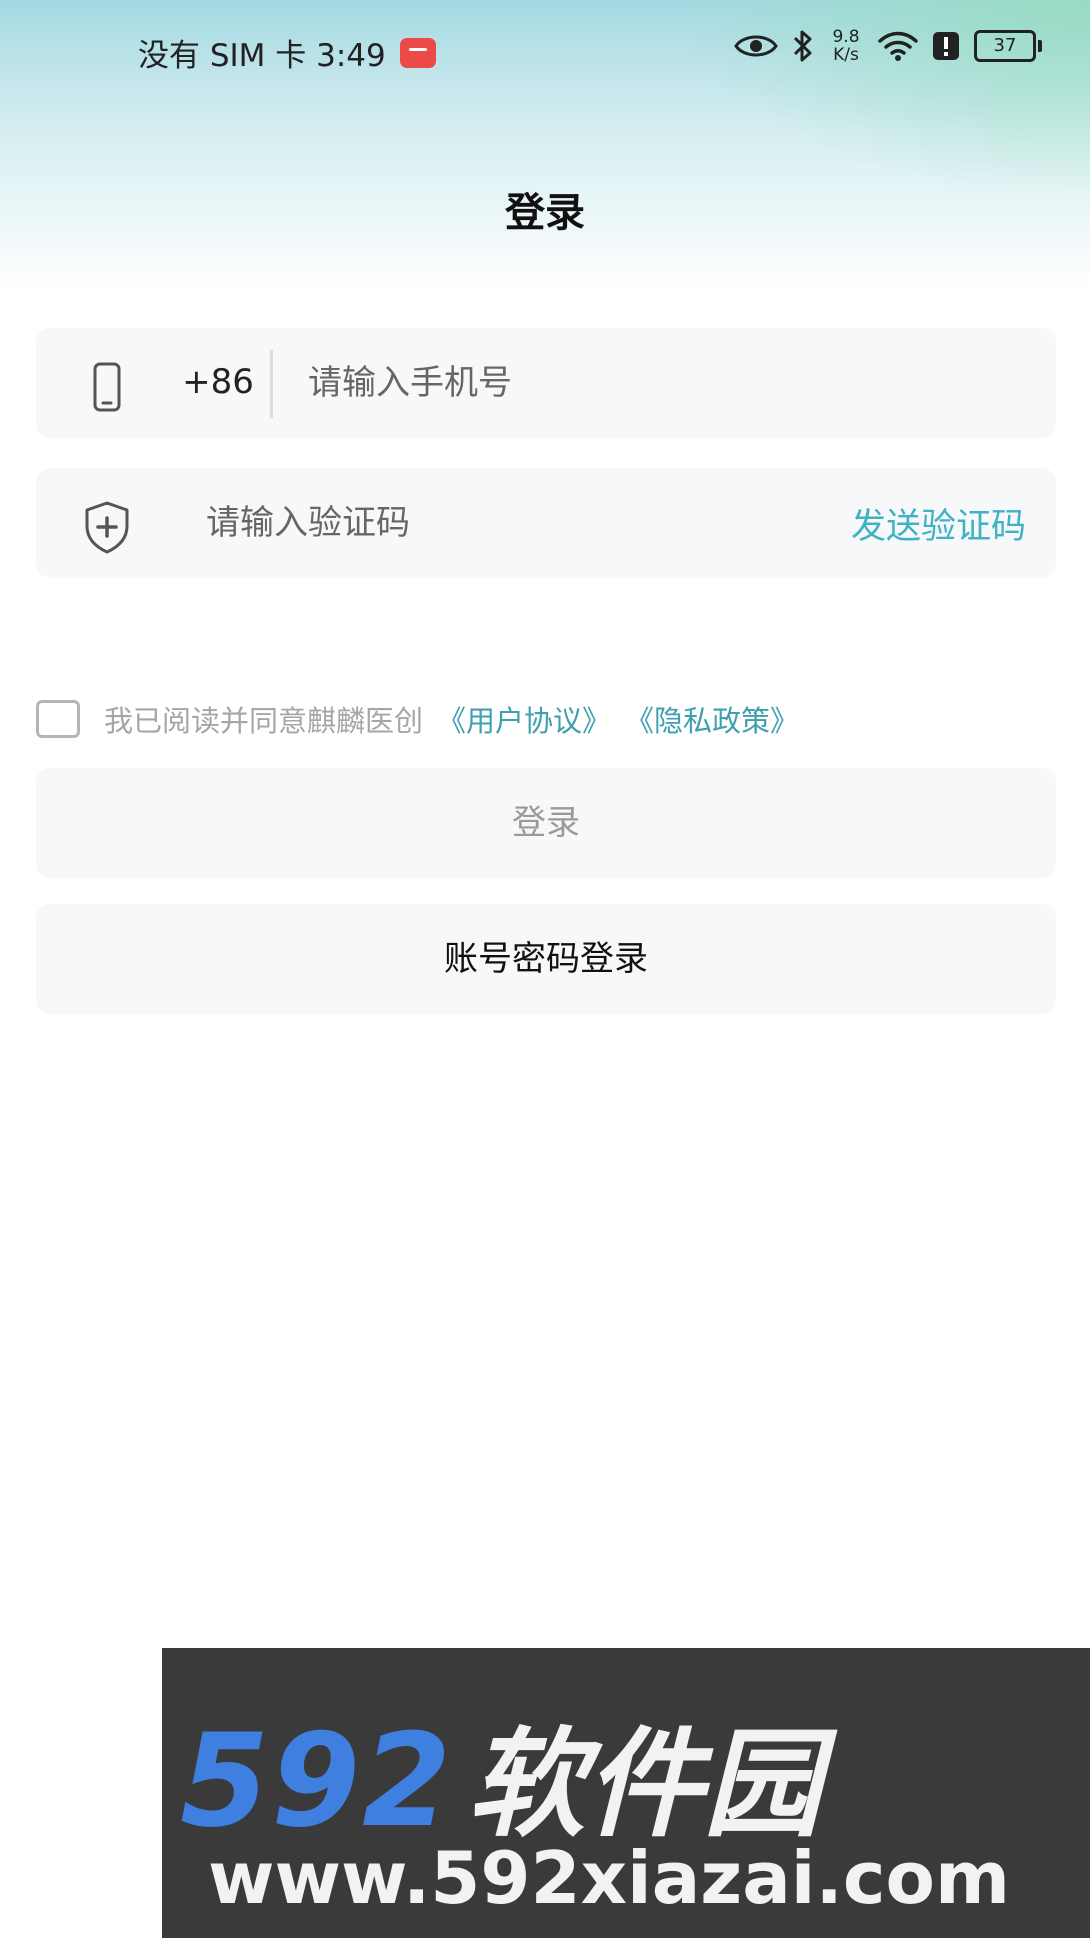 The image size is (1090, 1938). What do you see at coordinates (802, 46) in the screenshot?
I see `bluetooth-icon` at bounding box center [802, 46].